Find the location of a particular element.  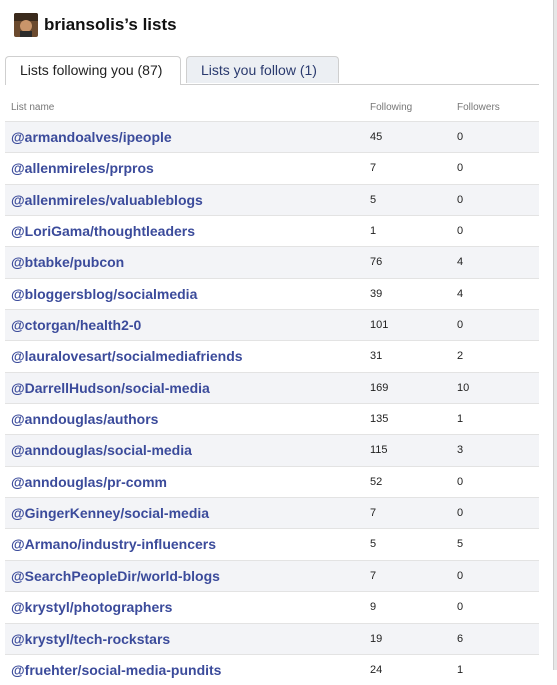

followers-count: 2 is located at coordinates (460, 356).